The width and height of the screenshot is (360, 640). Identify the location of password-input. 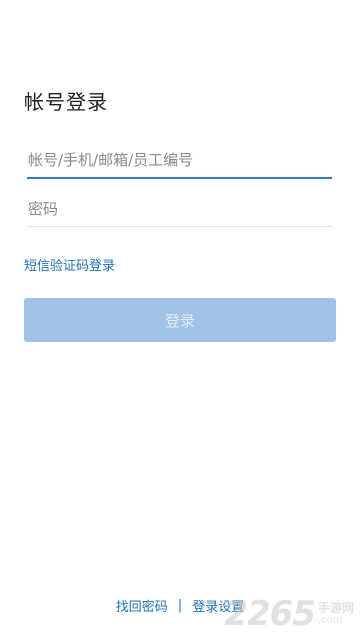
(180, 208).